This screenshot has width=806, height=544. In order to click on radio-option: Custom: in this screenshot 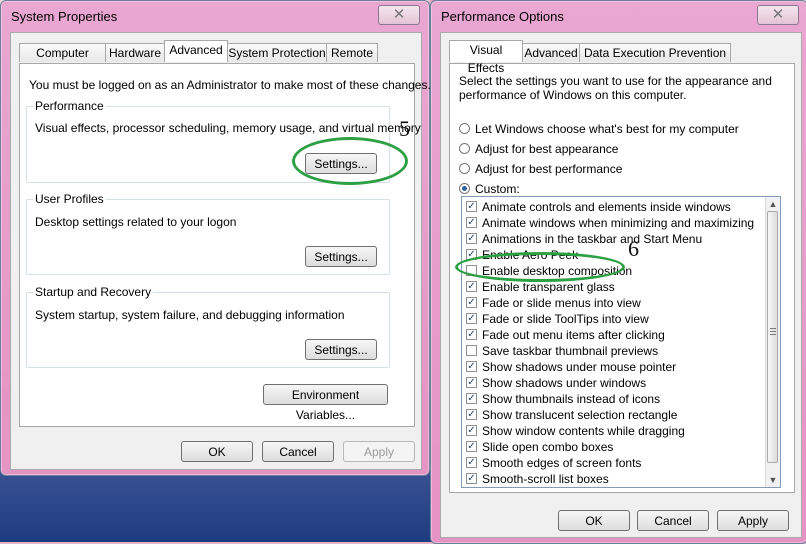, I will do `click(609, 189)`.